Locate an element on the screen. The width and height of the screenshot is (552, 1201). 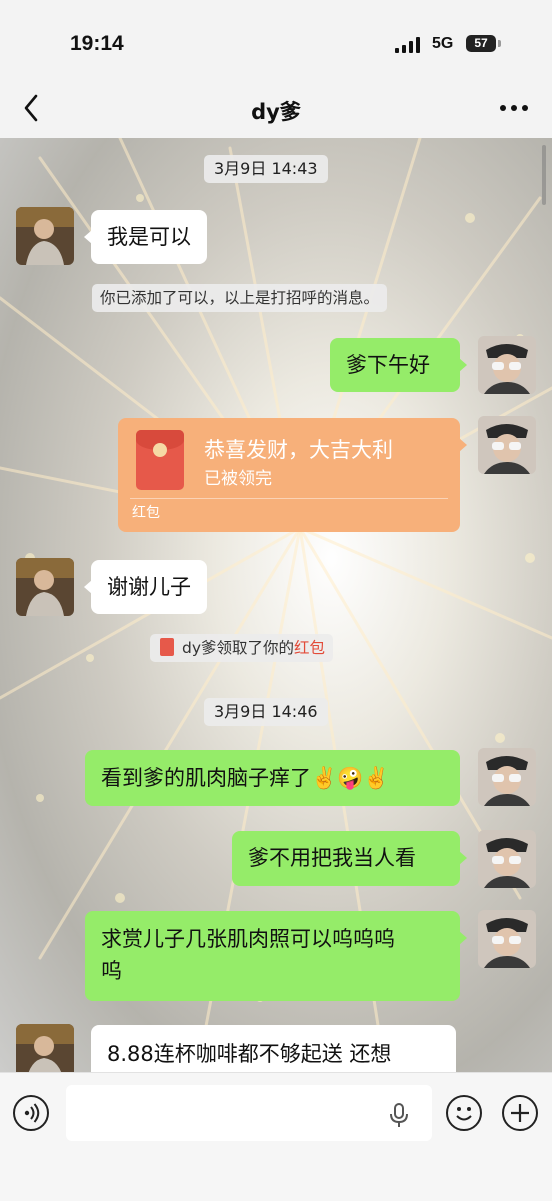
status-bar: 19:14 5G 57 is located at coordinates (276, 45).